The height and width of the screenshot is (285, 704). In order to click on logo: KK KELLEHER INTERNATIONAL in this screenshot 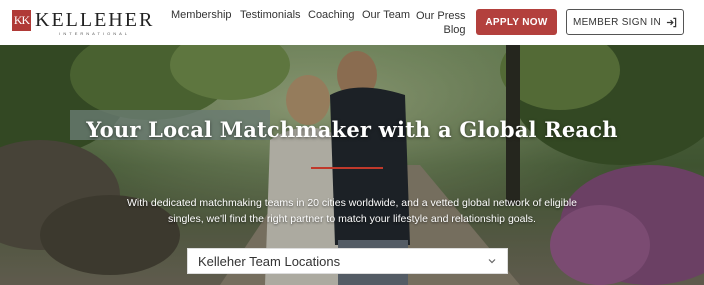, I will do `click(83, 23)`.